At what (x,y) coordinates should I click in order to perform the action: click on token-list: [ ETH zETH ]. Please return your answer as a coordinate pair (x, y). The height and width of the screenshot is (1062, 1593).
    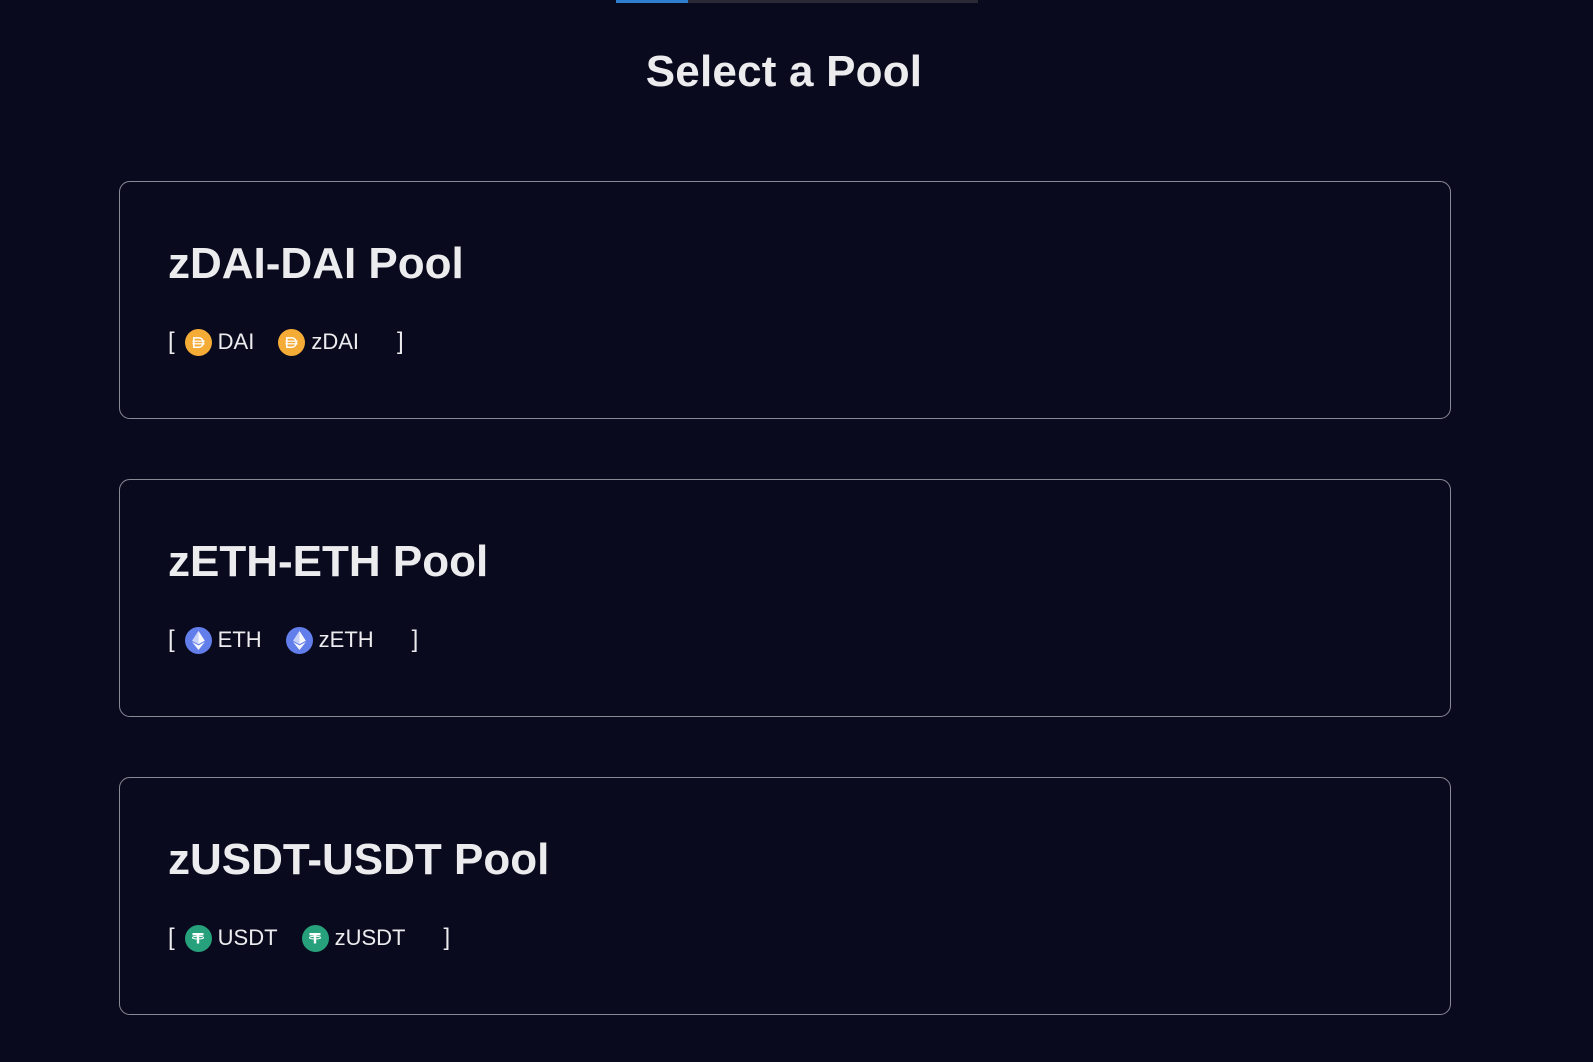
    Looking at the image, I should click on (785, 640).